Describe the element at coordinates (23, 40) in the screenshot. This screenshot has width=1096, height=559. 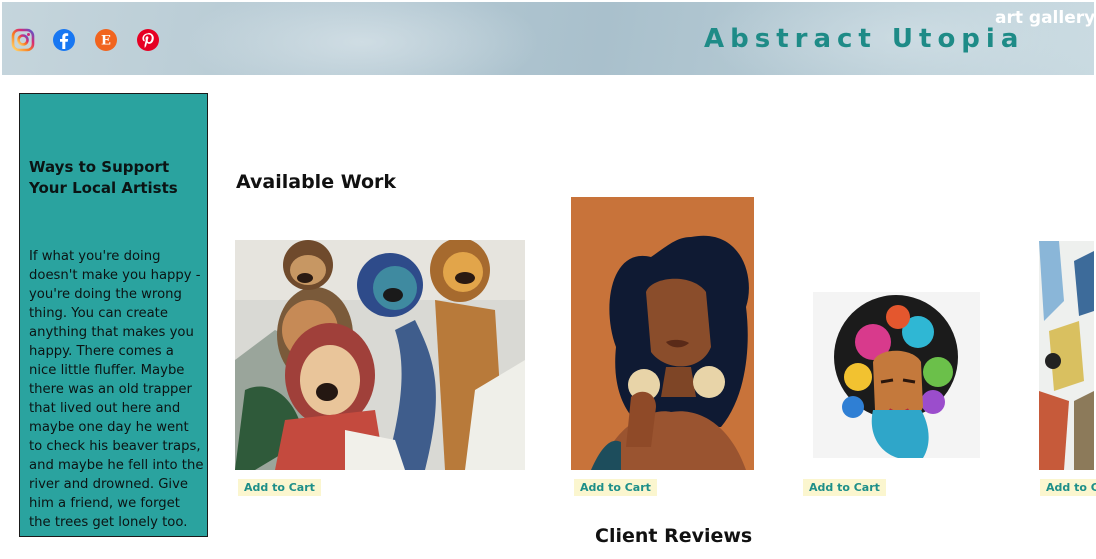
I see `instagram-icon` at that location.